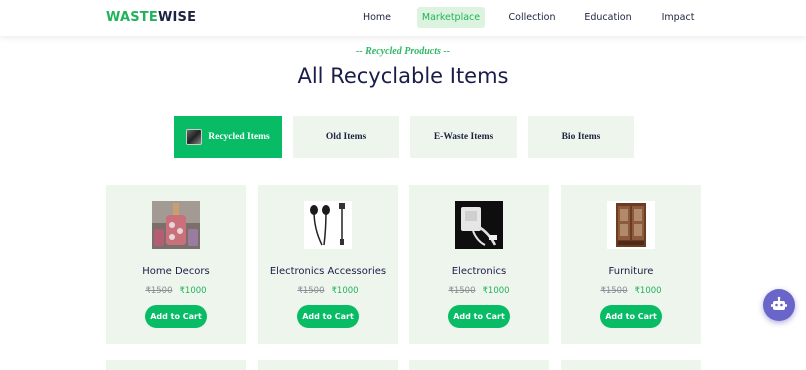 Image resolution: width=806 pixels, height=370 pixels. Describe the element at coordinates (403, 51) in the screenshot. I see `section-eyebrow: -- Recycled Products --` at that location.